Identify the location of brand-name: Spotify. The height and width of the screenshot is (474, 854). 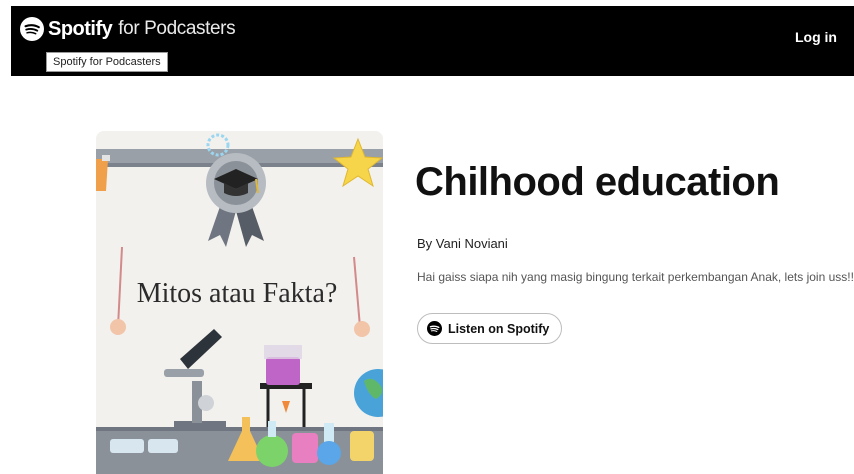
(80, 28).